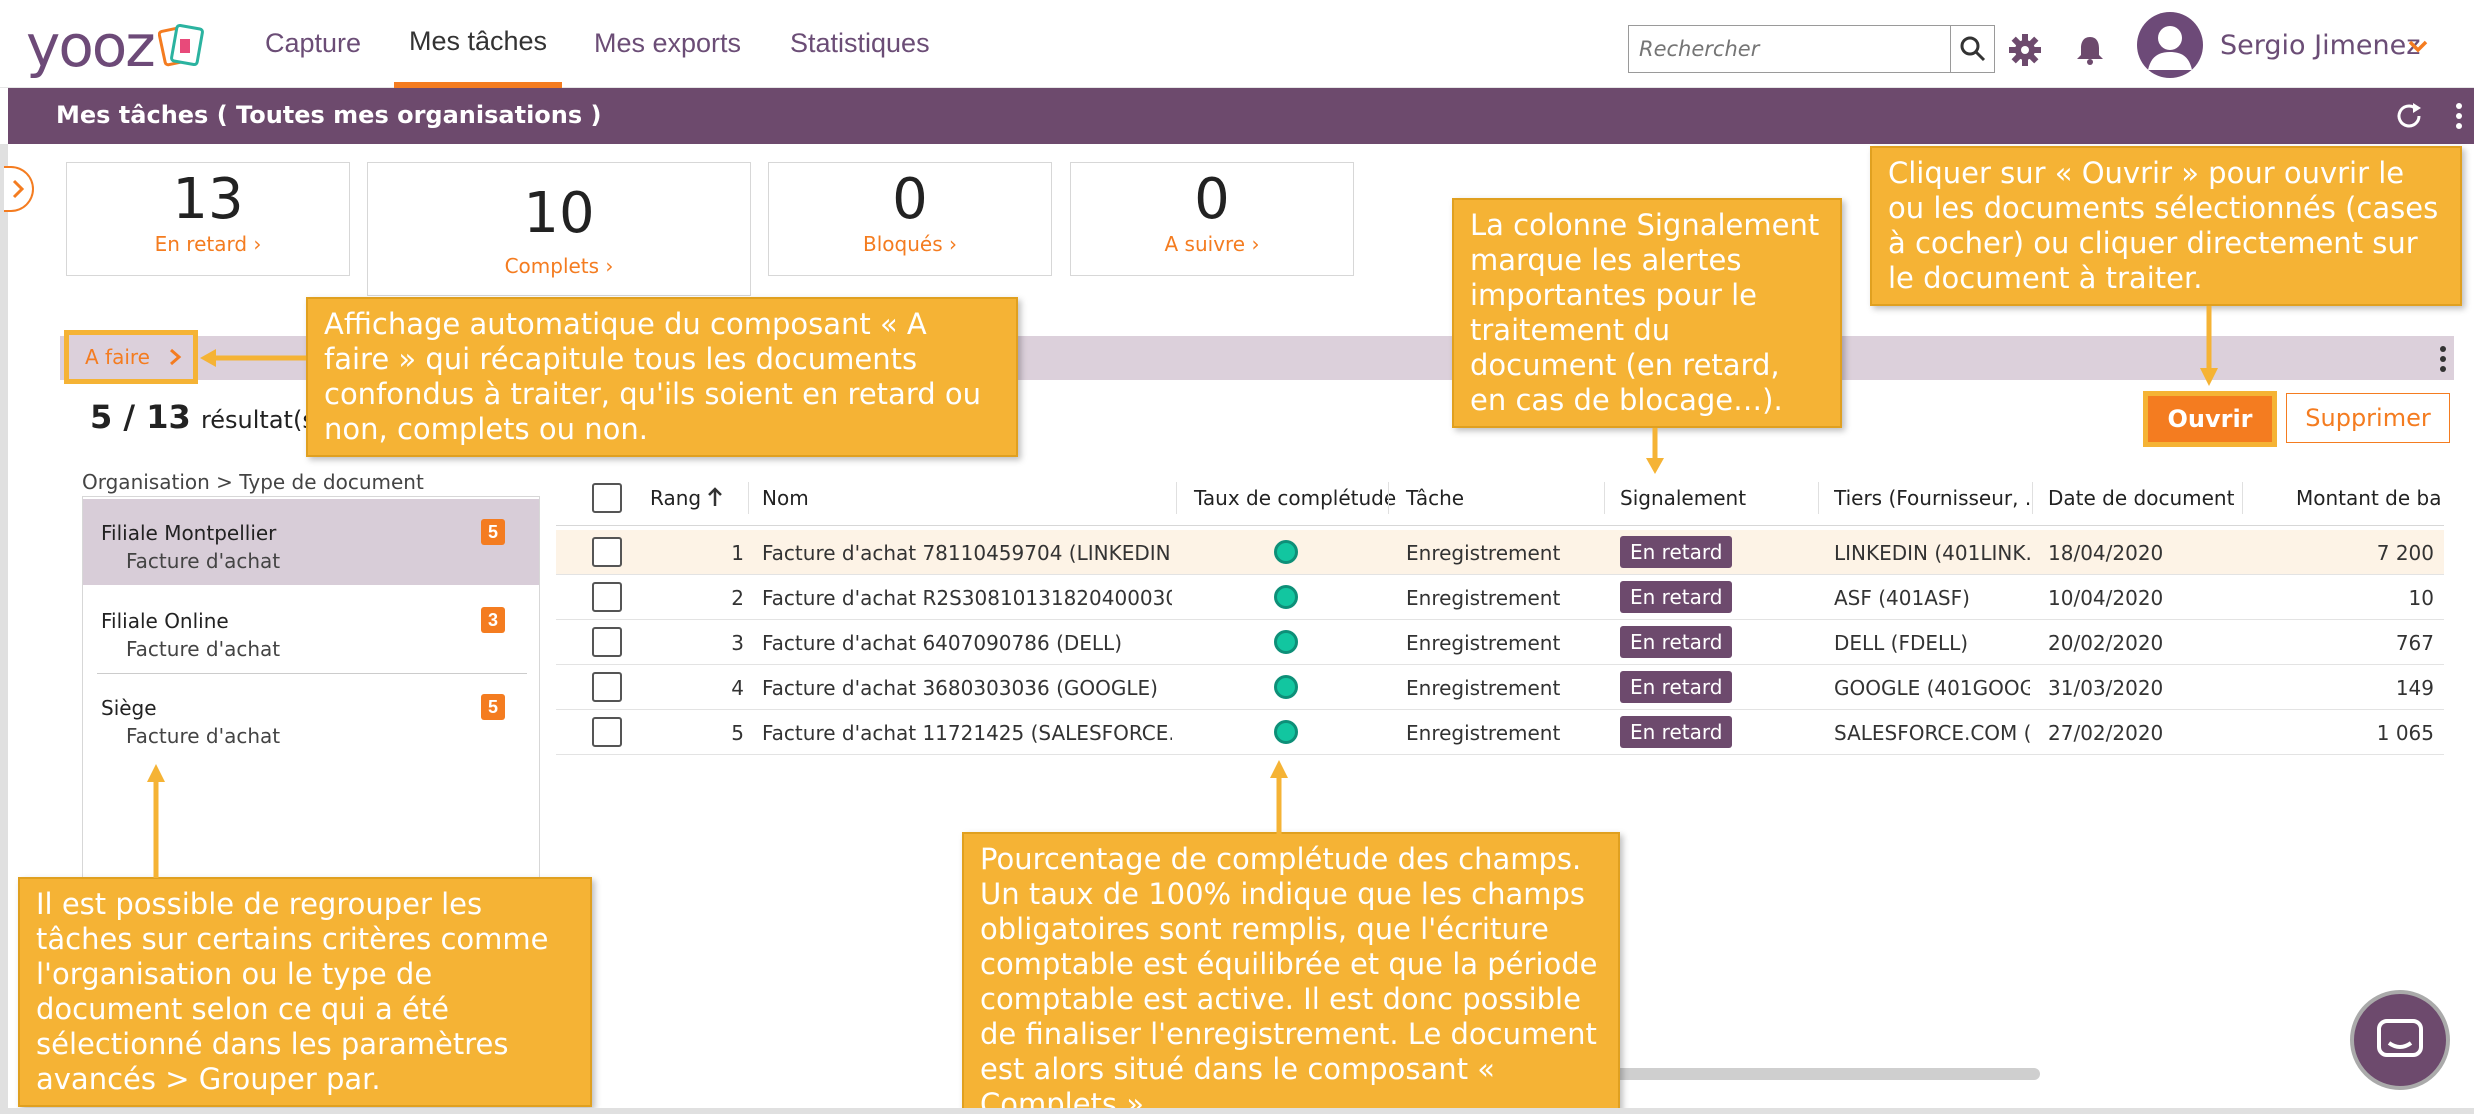 Image resolution: width=2474 pixels, height=1114 pixels. What do you see at coordinates (1212, 244) in the screenshot?
I see `counter-label: A suivre ›` at bounding box center [1212, 244].